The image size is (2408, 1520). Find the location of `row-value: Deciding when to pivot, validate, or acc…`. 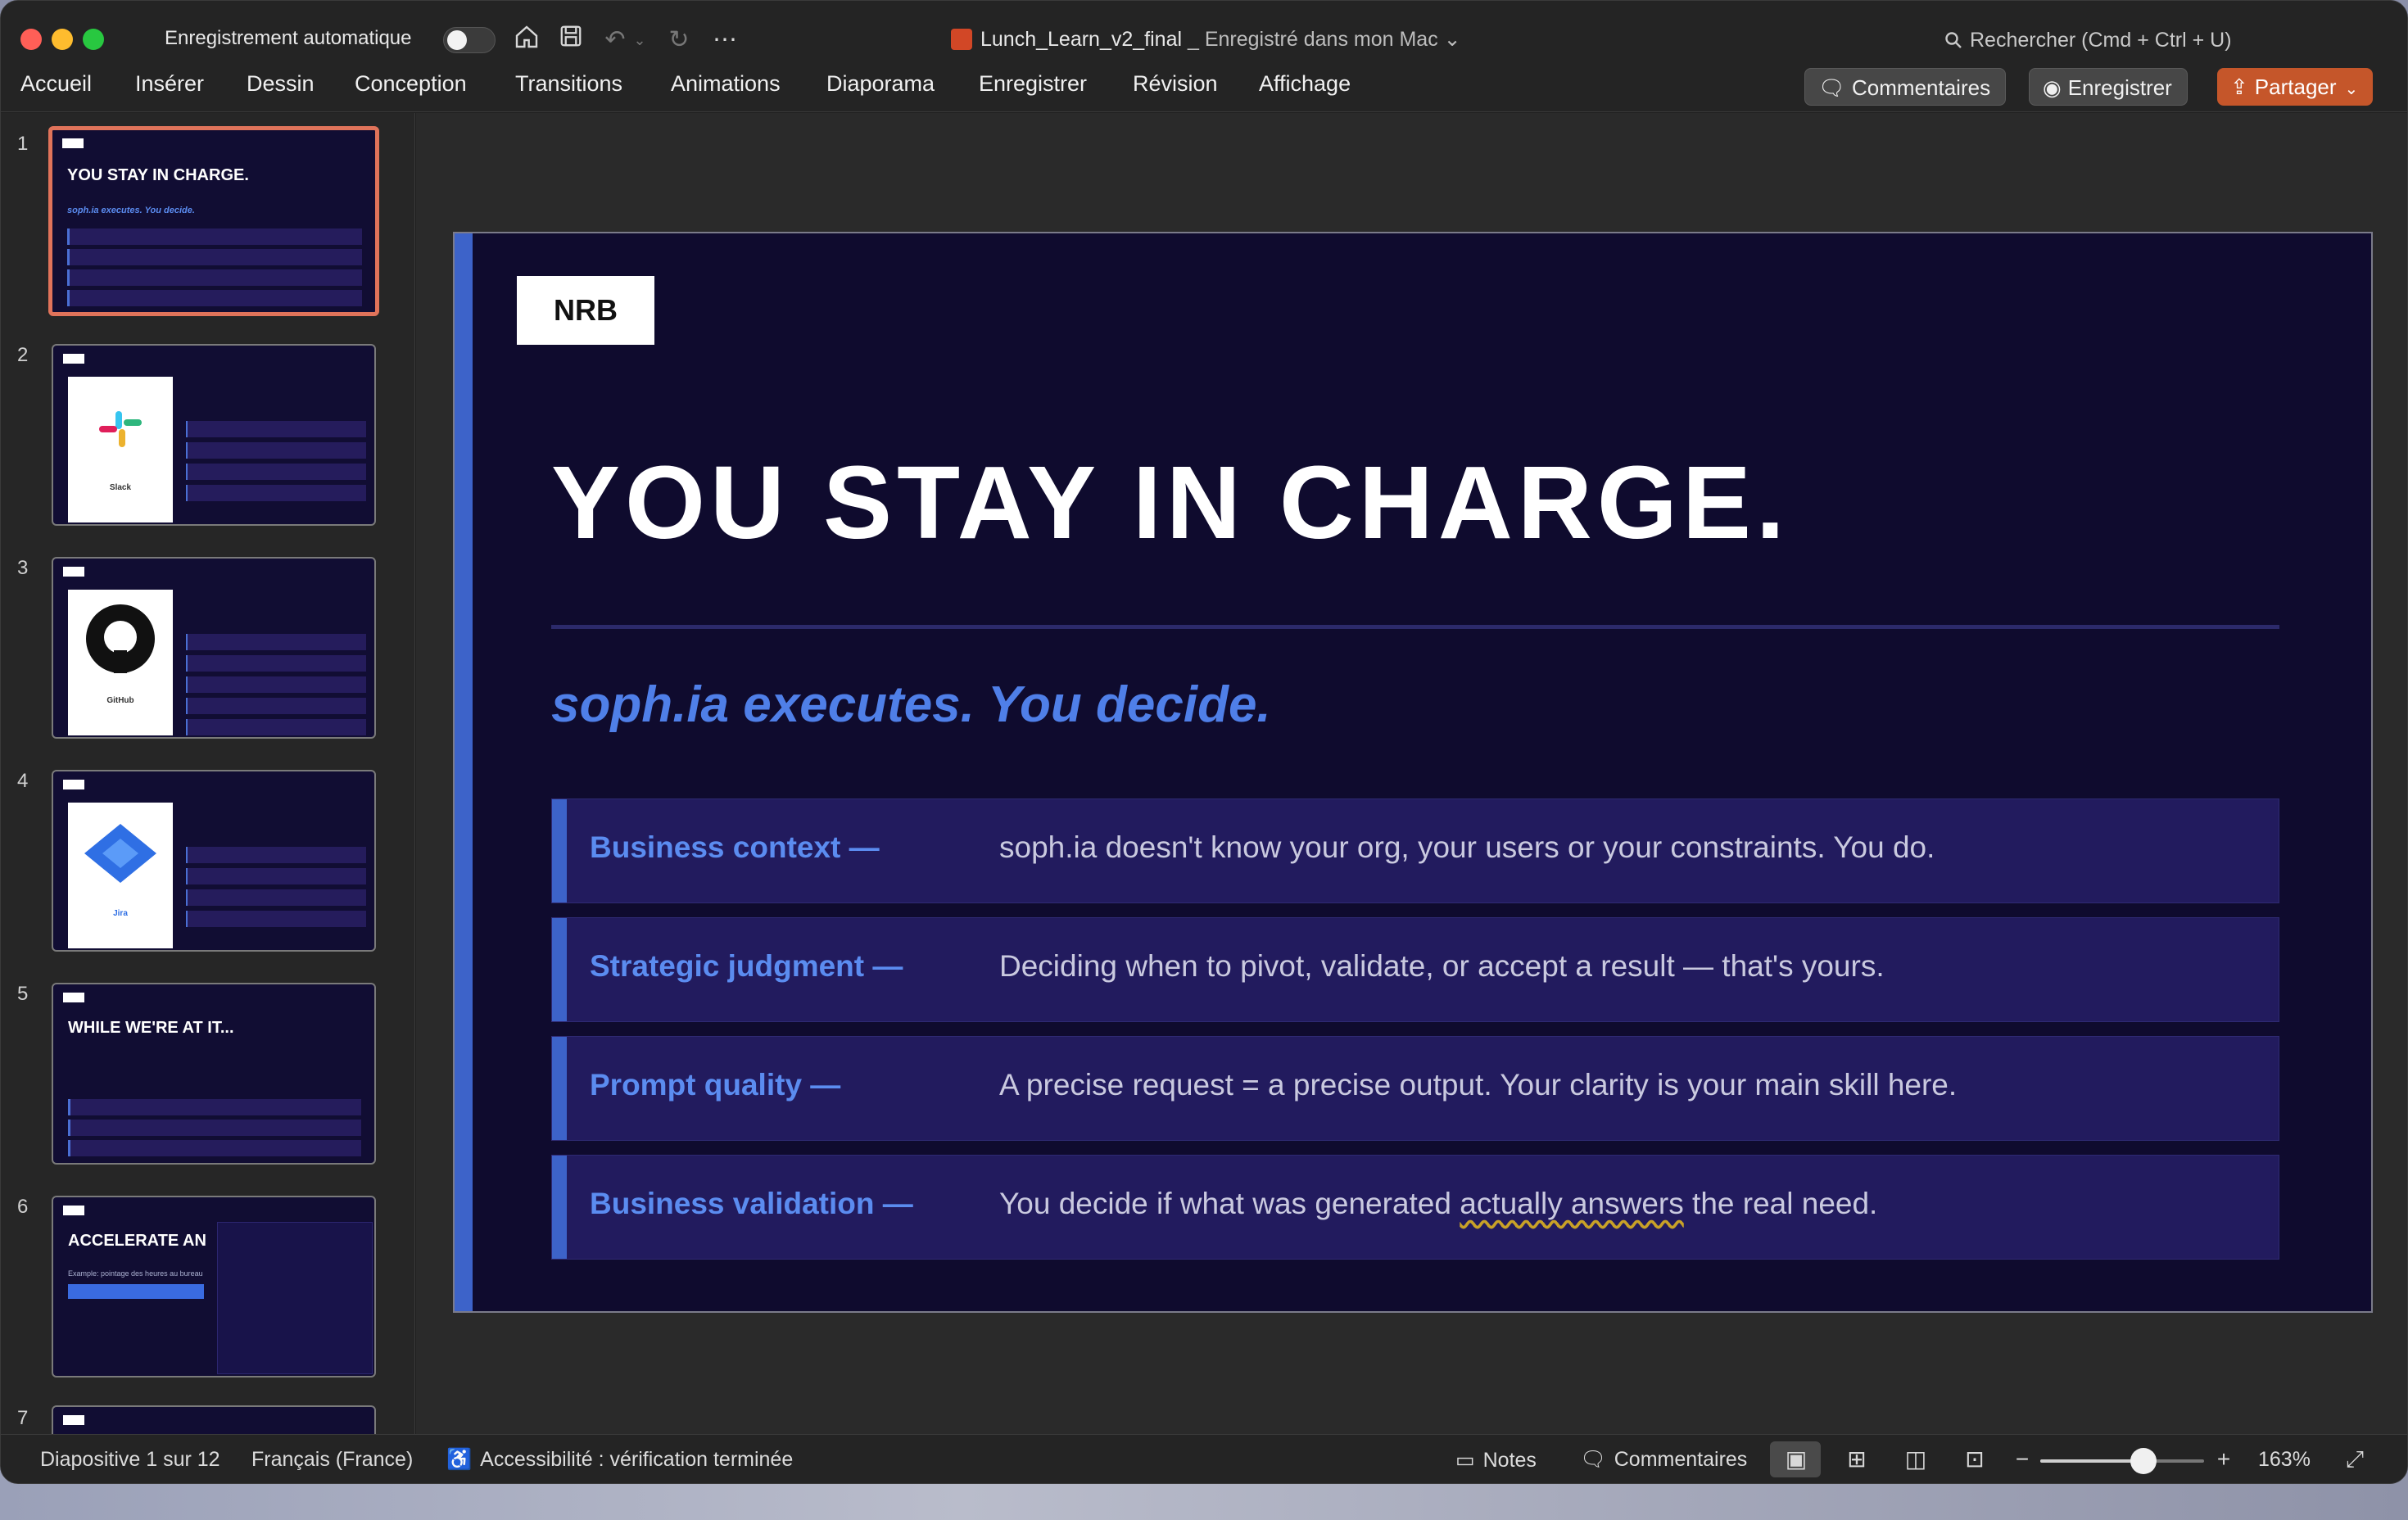

row-value: Deciding when to pivot, validate, or acc… is located at coordinates (1442, 966).